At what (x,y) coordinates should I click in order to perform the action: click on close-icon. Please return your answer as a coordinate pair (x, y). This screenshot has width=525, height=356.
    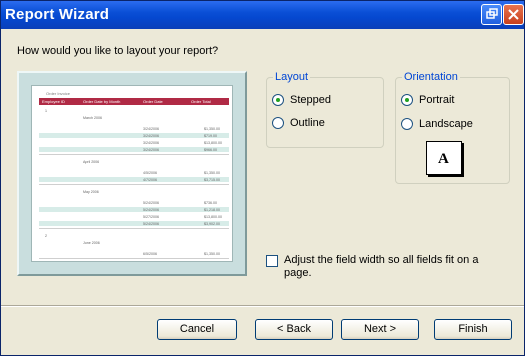
    Looking at the image, I should click on (513, 14).